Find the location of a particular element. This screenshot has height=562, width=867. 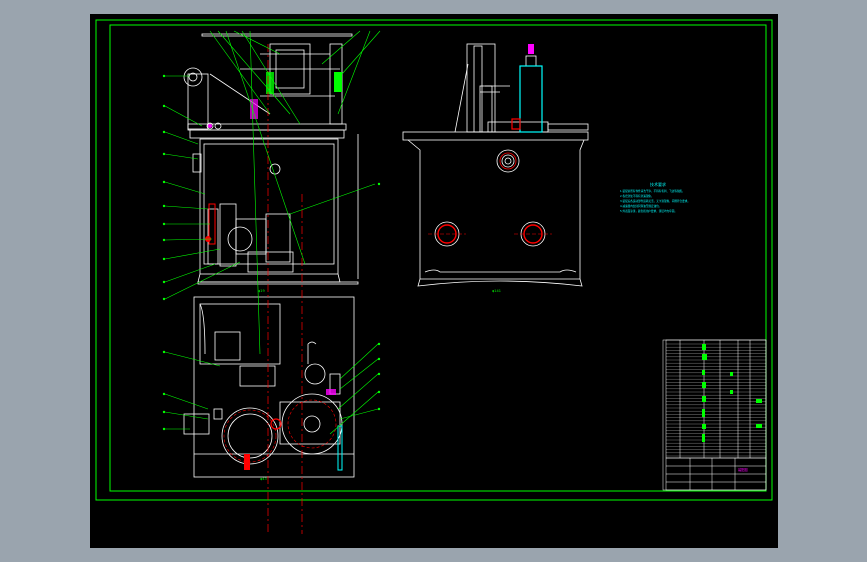

note-line-5: 5.外表面涂漆，颜色按用户要求，漆层均匀牢固。 is located at coordinates (648, 211).